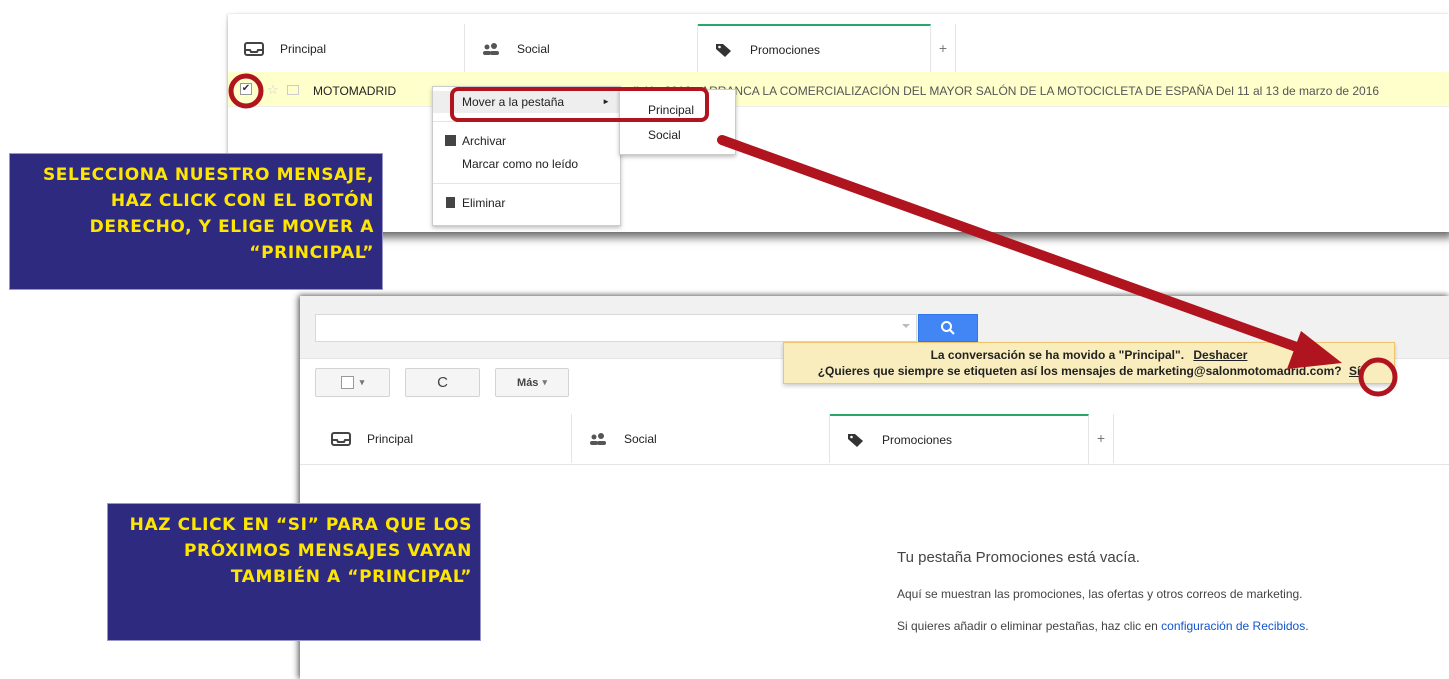  I want to click on undo-link: Deshacer, so click(1220, 355).